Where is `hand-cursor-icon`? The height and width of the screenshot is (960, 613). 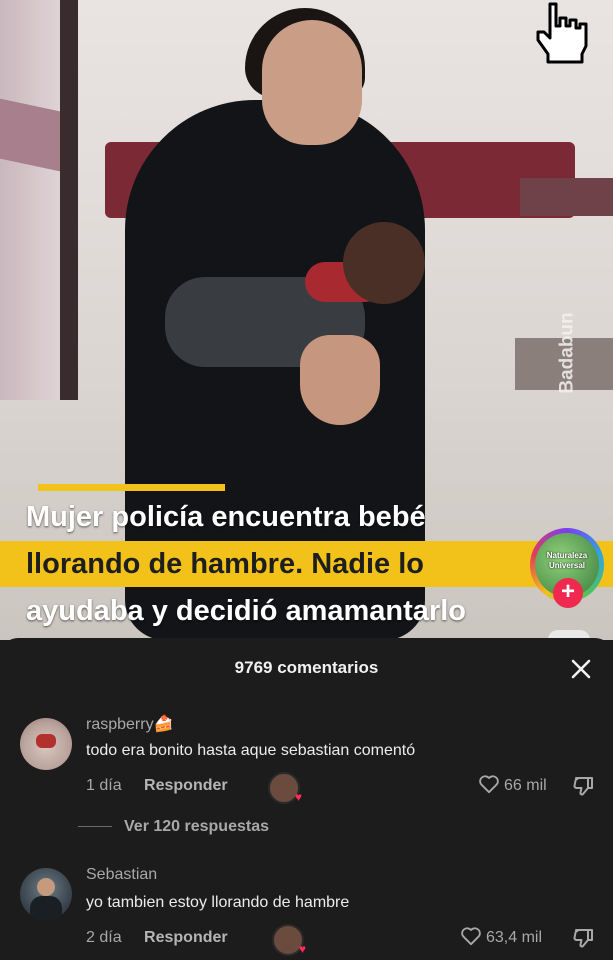 hand-cursor-icon is located at coordinates (562, 33).